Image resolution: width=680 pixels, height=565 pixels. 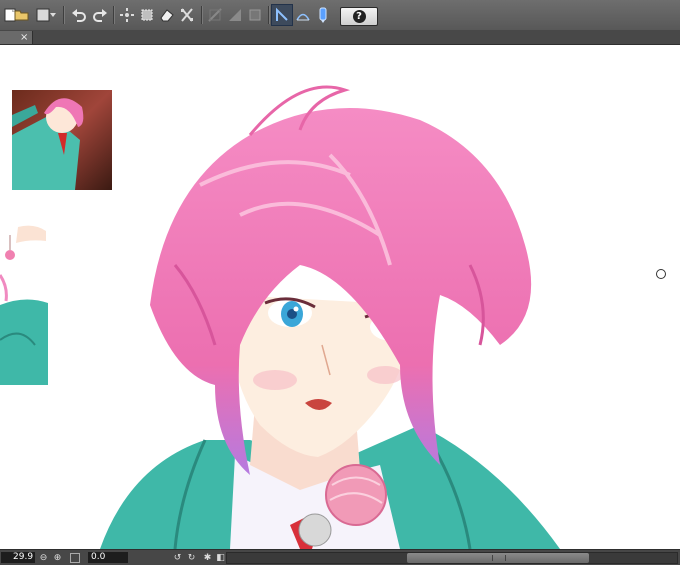 What do you see at coordinates (75, 558) in the screenshot?
I see `fit-view-icon` at bounding box center [75, 558].